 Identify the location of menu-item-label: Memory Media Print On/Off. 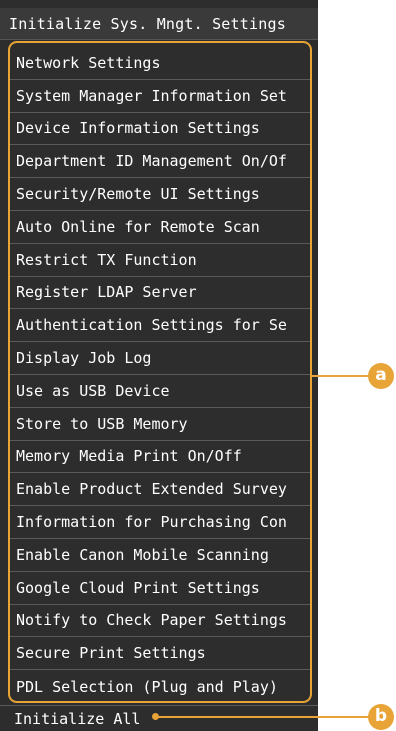
(129, 456).